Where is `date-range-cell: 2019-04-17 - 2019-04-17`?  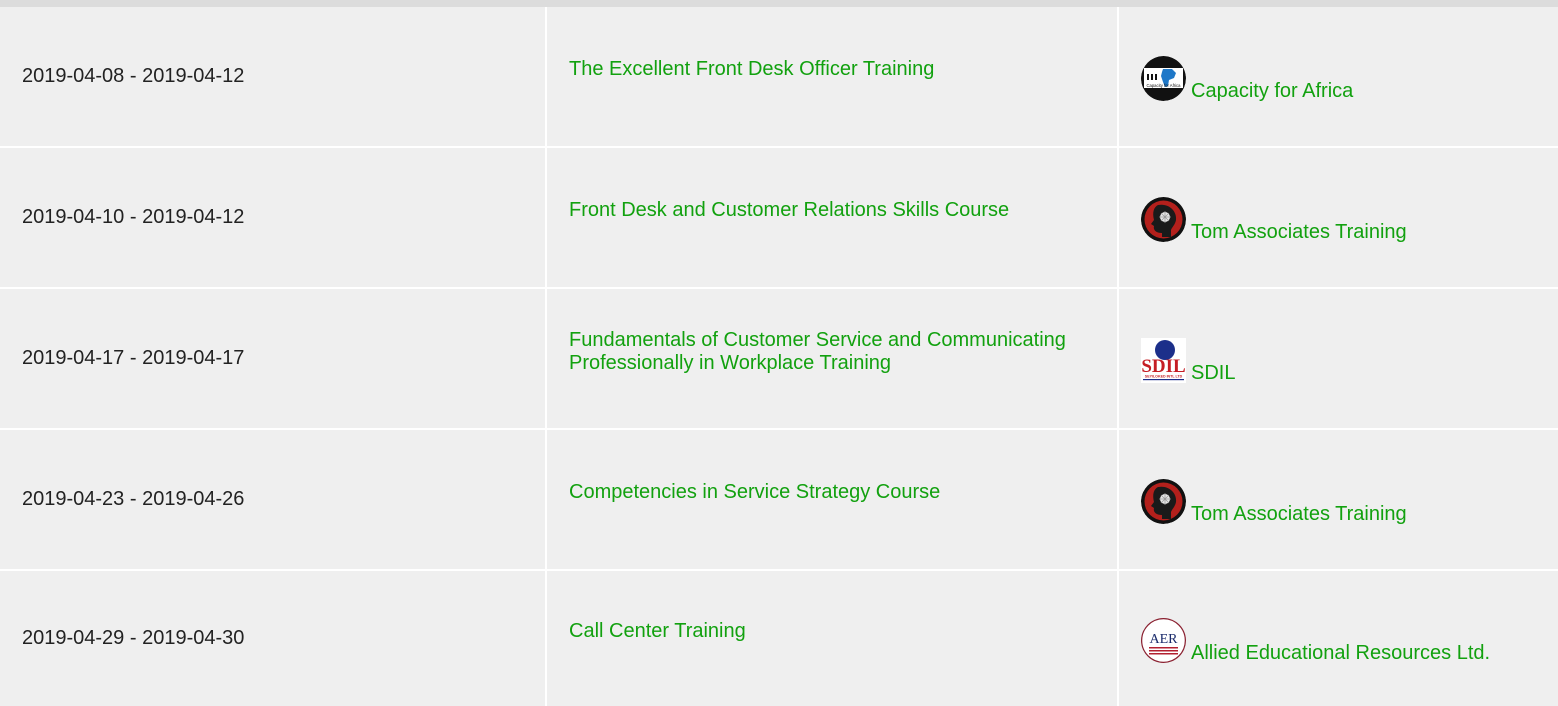
date-range-cell: 2019-04-17 - 2019-04-17 is located at coordinates (273, 359).